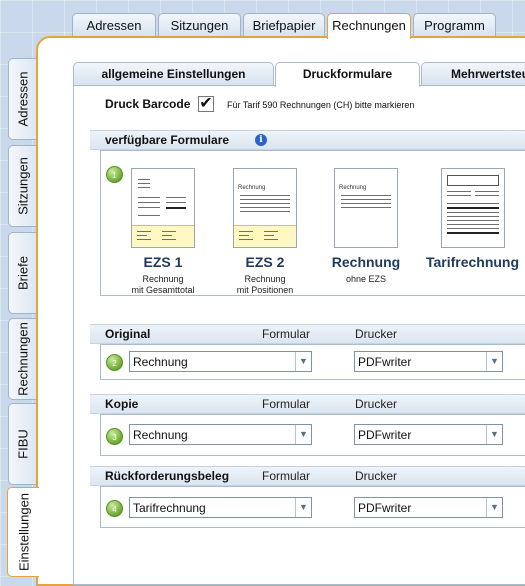  What do you see at coordinates (286, 334) in the screenshot?
I see `original-formular-label: Formular` at bounding box center [286, 334].